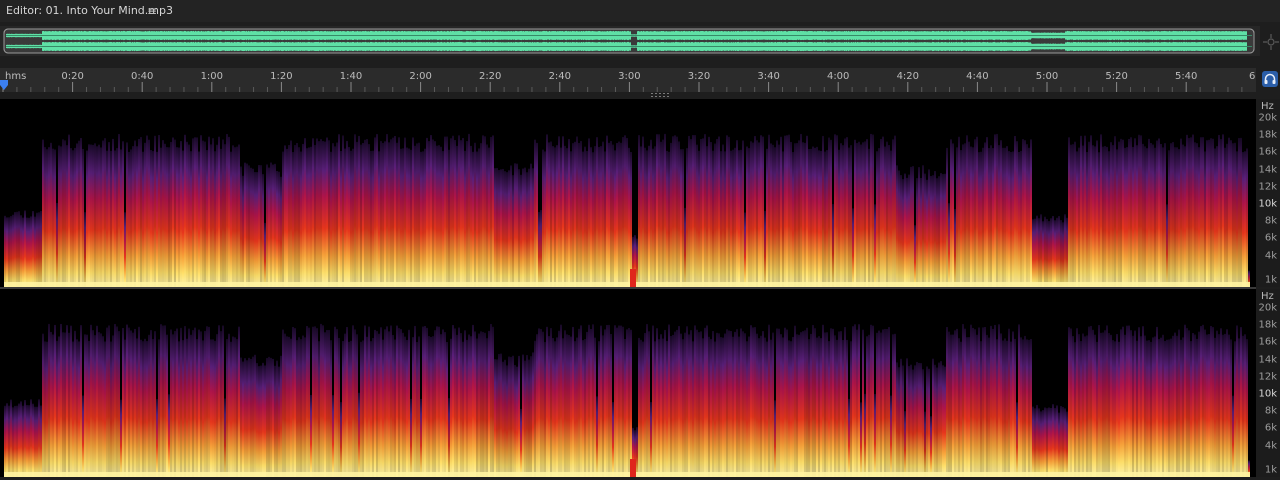 The height and width of the screenshot is (480, 1280). I want to click on headphones-icon, so click(1270, 78).